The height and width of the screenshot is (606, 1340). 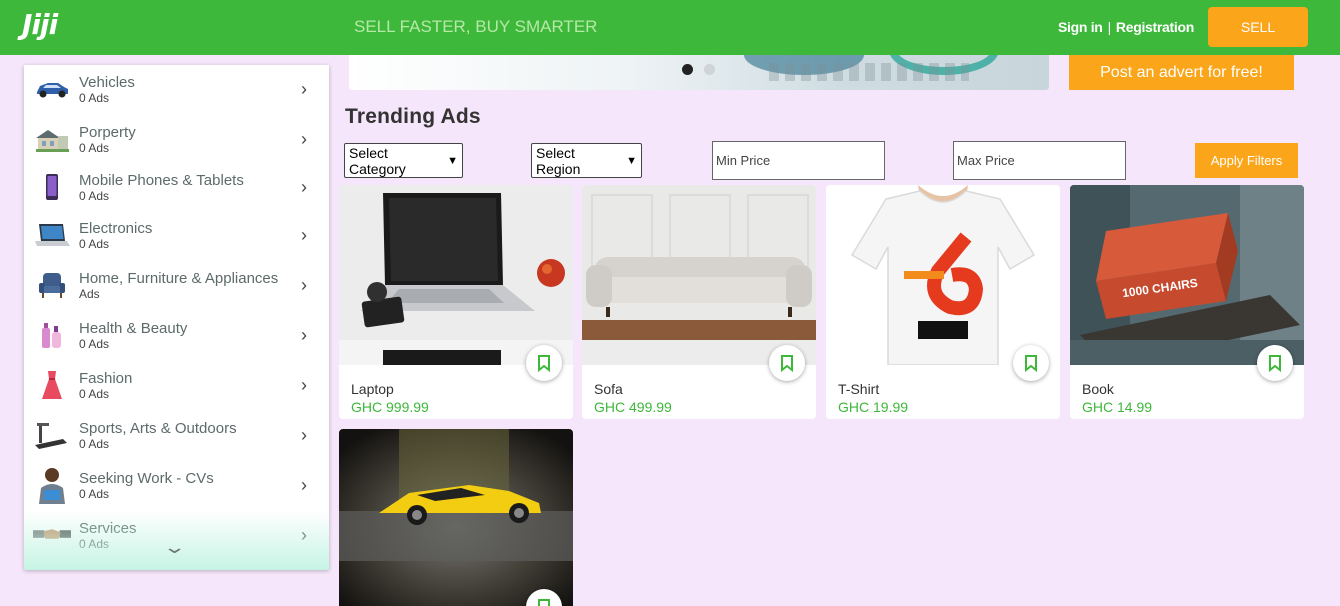 I want to click on ad-card: Sofa GHC 499.99, so click(x=699, y=302).